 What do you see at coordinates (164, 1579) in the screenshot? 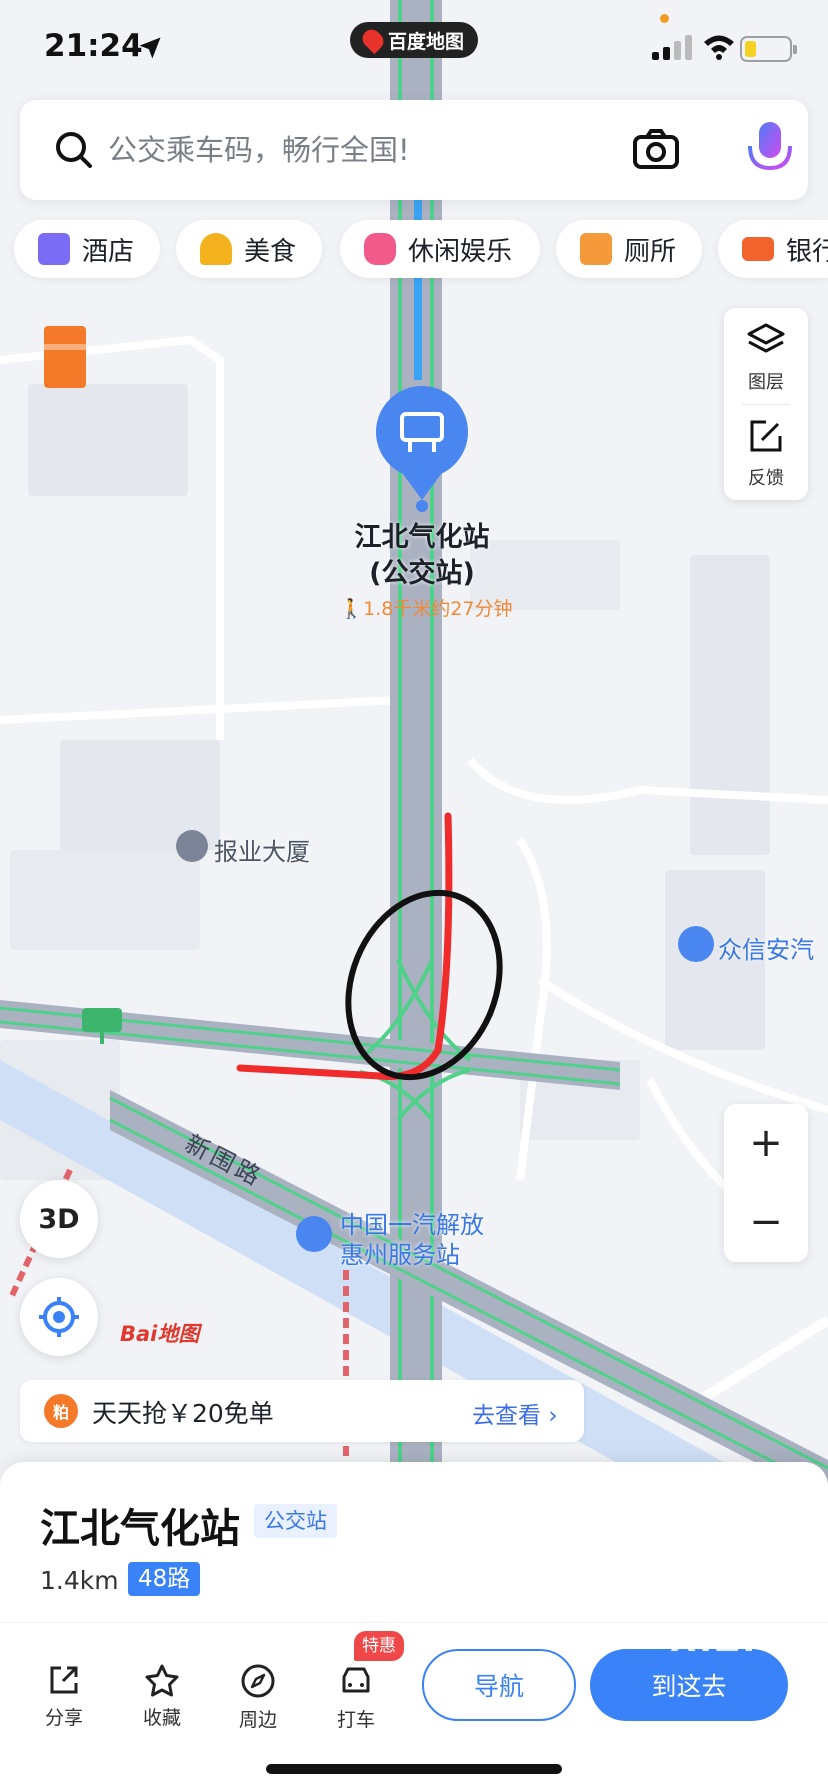
I see `bus-route-badge: 48路` at bounding box center [164, 1579].